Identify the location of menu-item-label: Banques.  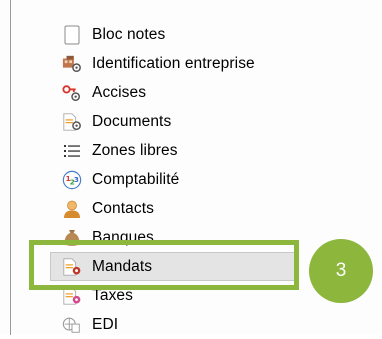
(123, 237).